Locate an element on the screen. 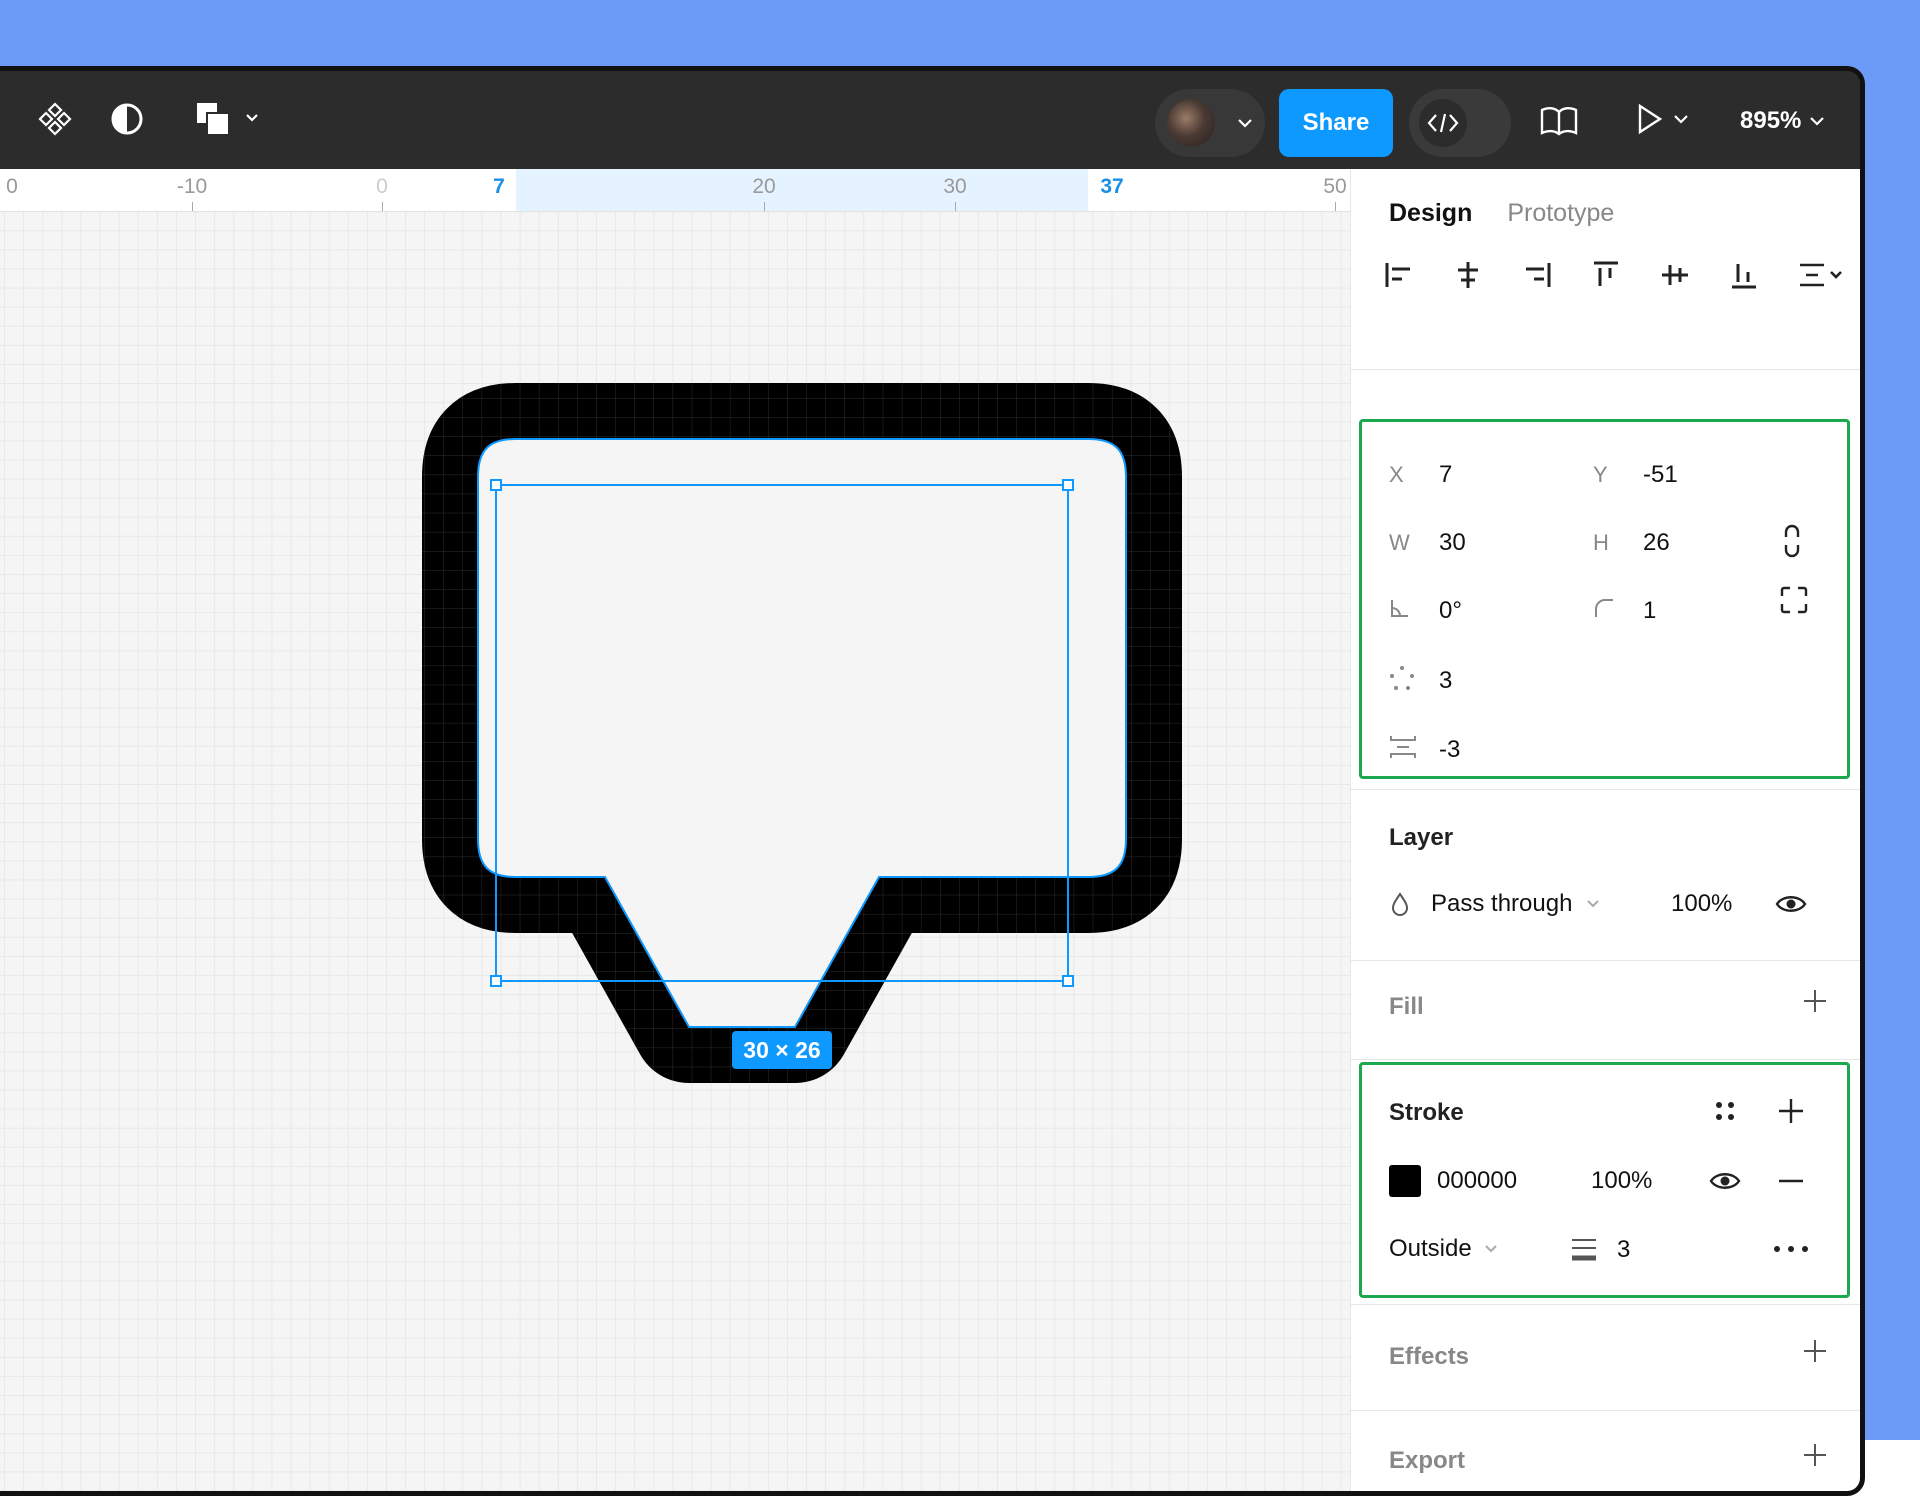 Image resolution: width=1920 pixels, height=1496 pixels. avatar is located at coordinates (1191, 123).